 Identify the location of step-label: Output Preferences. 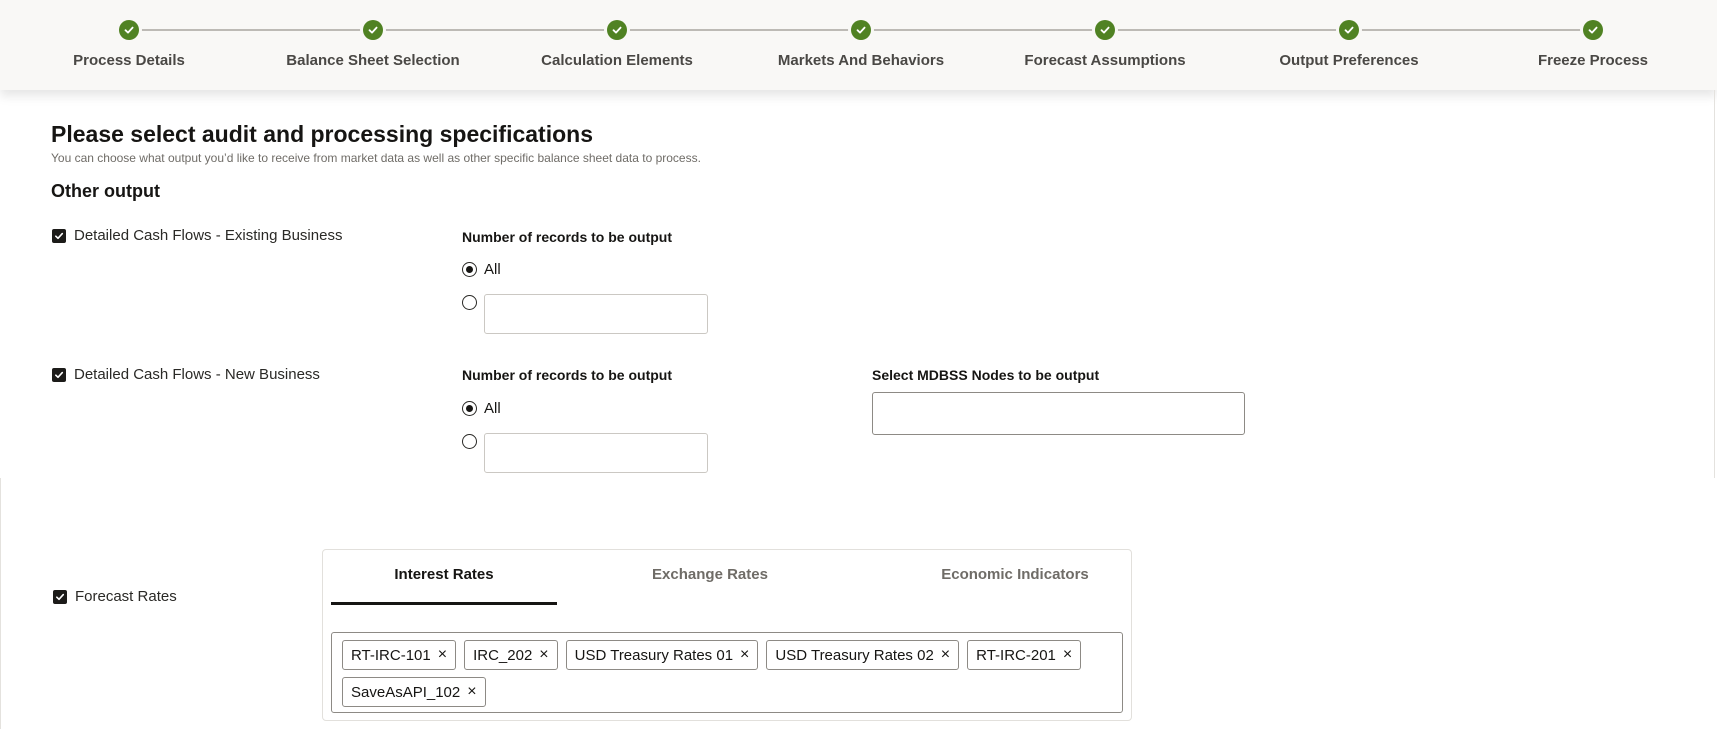
(1349, 60).